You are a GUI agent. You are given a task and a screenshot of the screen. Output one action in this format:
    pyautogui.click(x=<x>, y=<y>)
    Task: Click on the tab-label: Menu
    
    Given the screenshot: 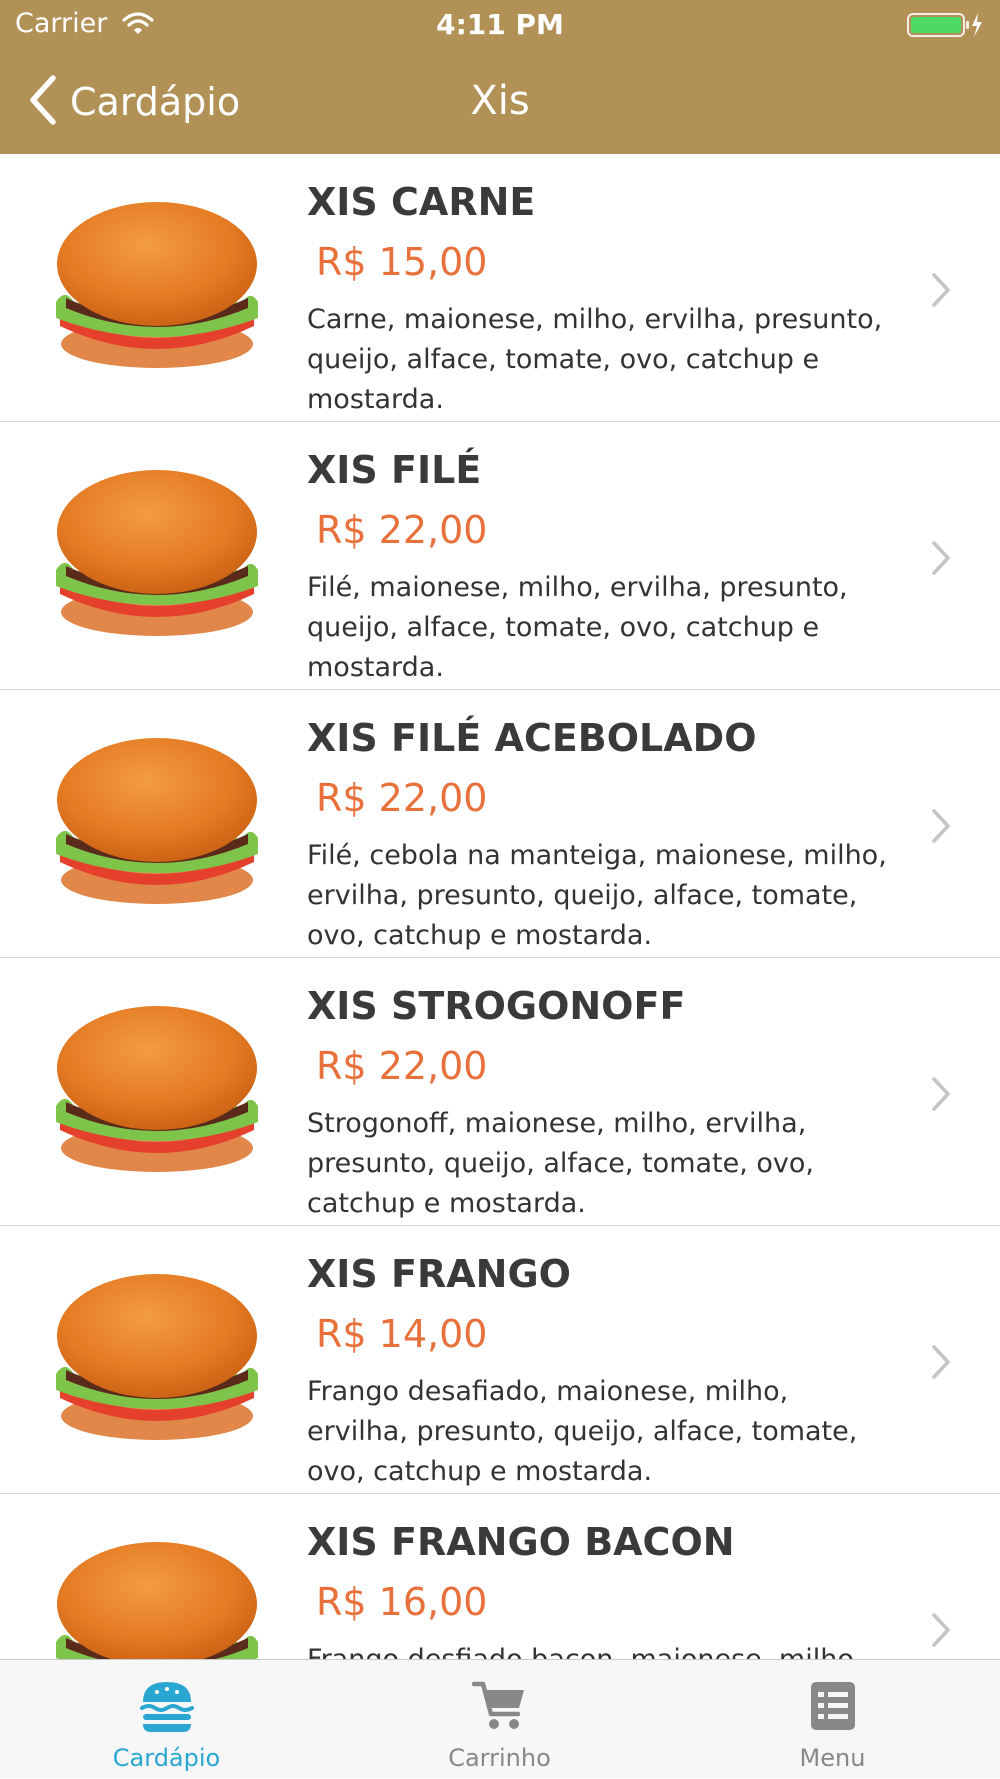 What is the action you would take?
    pyautogui.click(x=832, y=1758)
    